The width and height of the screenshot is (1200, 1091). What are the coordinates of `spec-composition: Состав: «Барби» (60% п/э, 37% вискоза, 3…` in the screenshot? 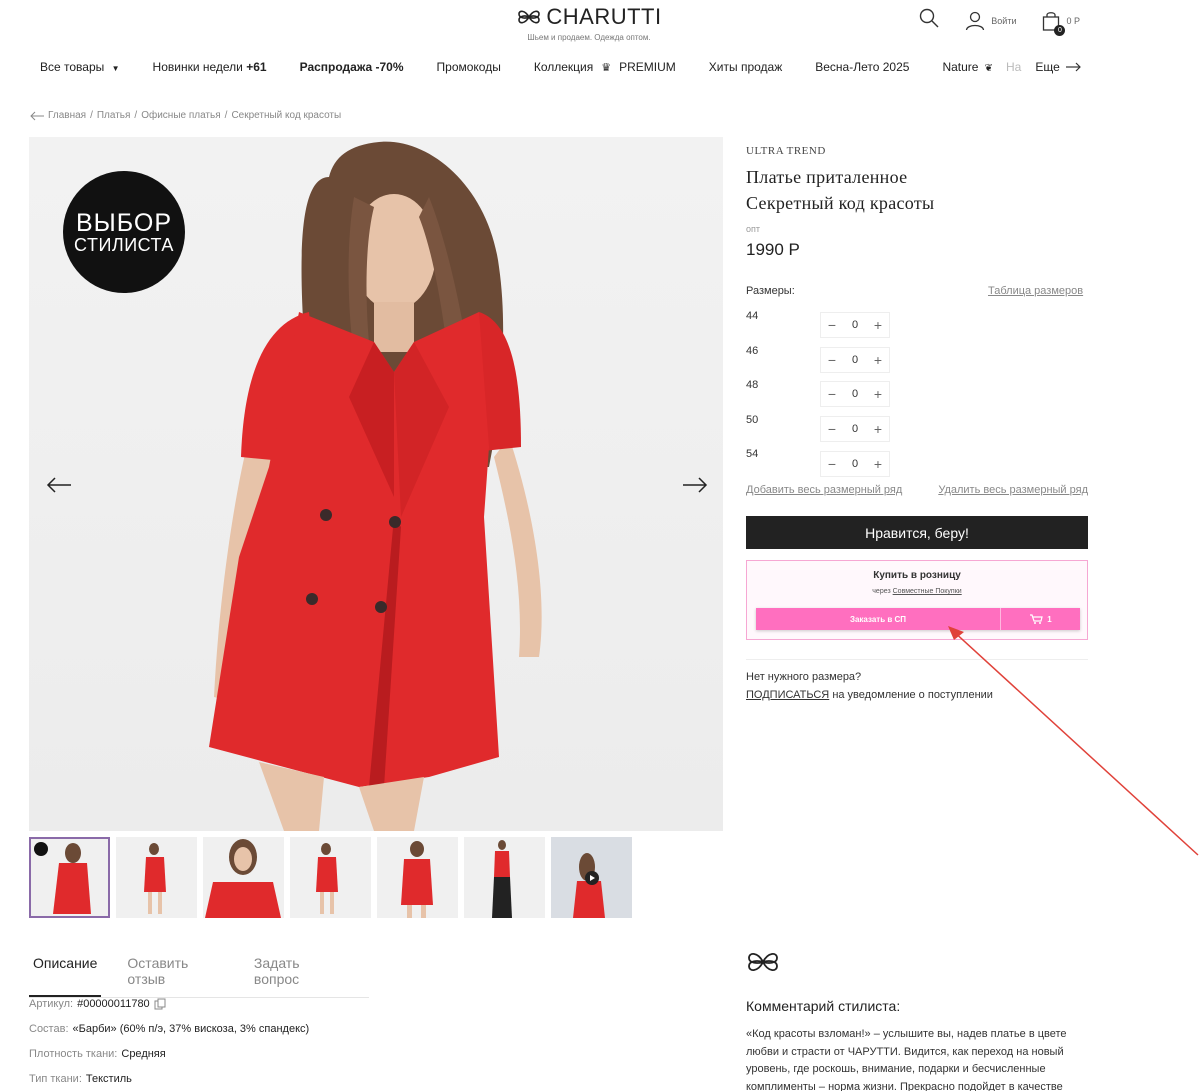 It's located at (169, 1029).